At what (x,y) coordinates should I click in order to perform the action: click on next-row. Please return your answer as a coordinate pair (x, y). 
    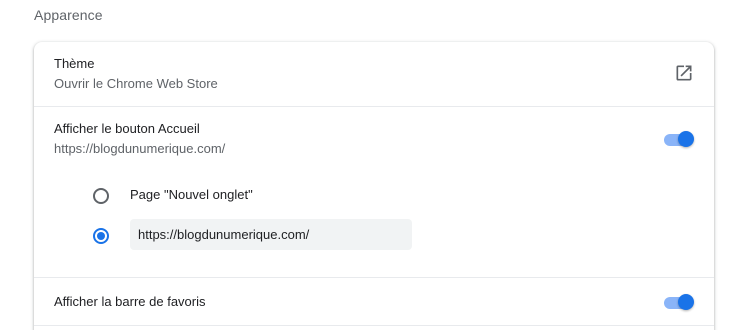
    Looking at the image, I should click on (374, 327).